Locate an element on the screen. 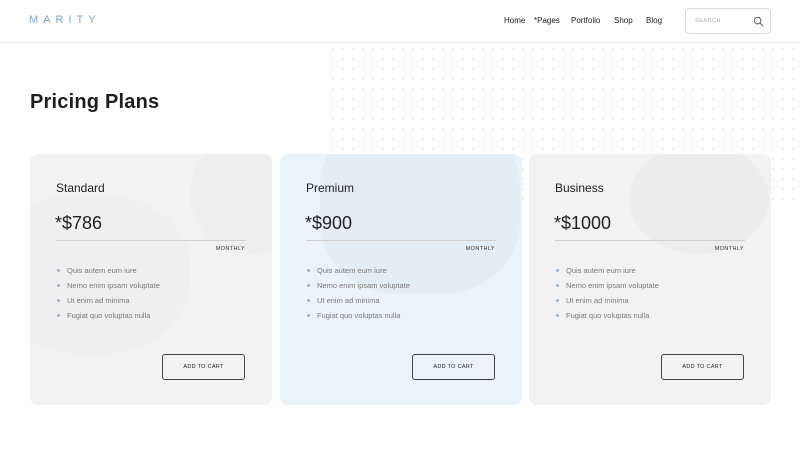 Image resolution: width=800 pixels, height=450 pixels. search-icon is located at coordinates (758, 21).